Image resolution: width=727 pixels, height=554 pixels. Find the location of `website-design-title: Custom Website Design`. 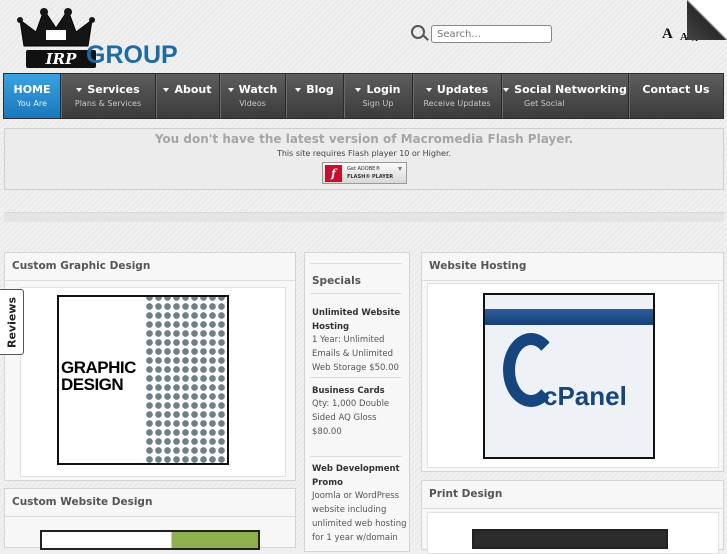

website-design-title: Custom Website Design is located at coordinates (82, 502).